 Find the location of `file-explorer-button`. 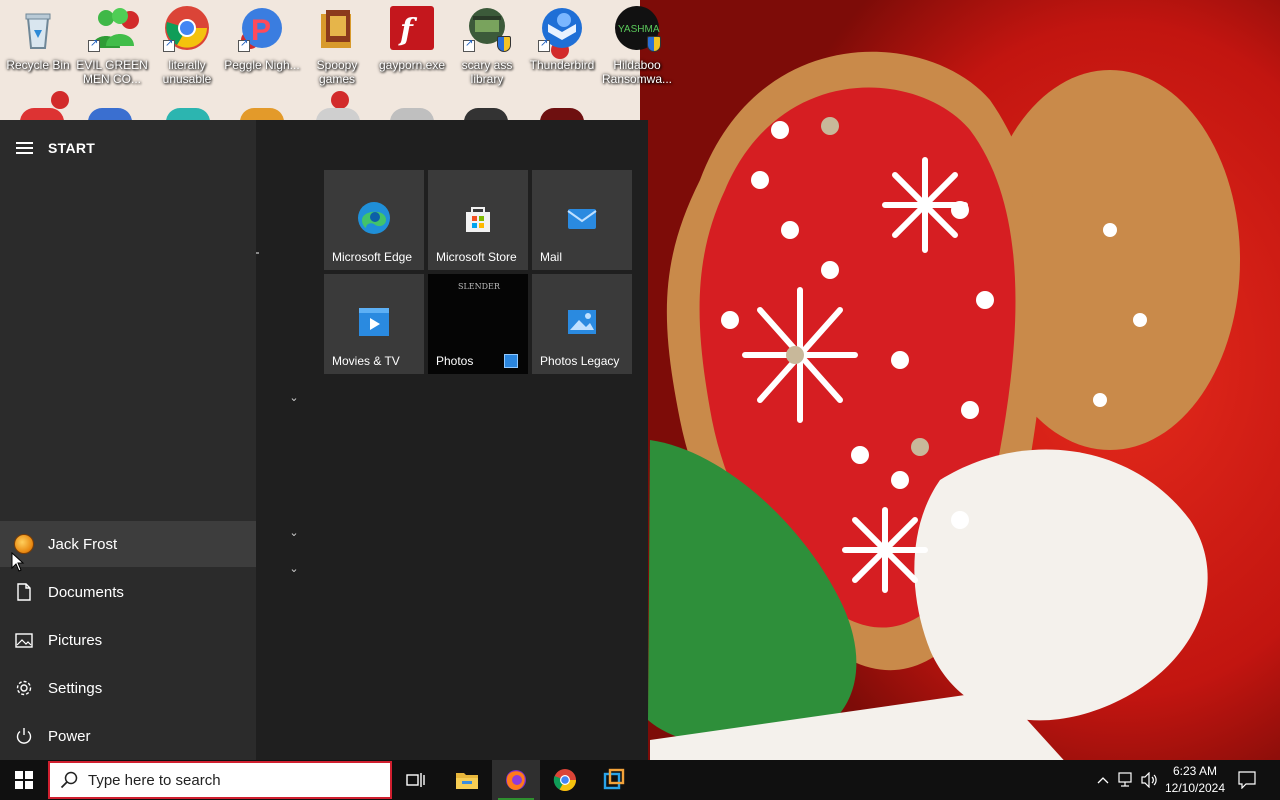

file-explorer-button is located at coordinates (467, 780).